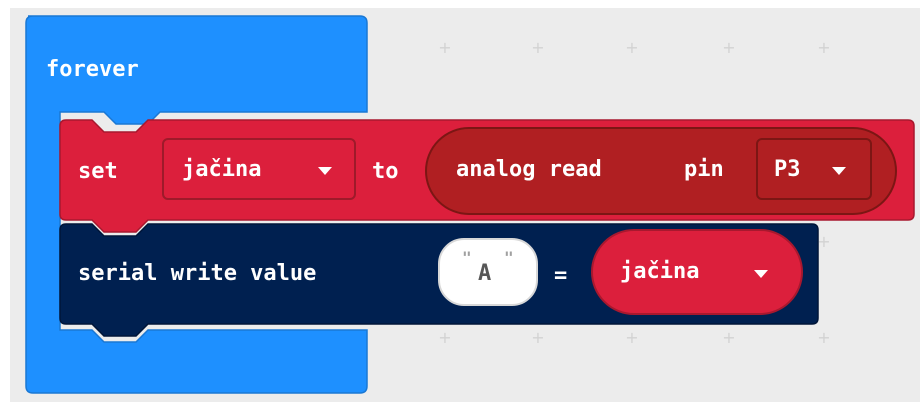 Image resolution: width=920 pixels, height=402 pixels. I want to click on set-label: set, so click(98, 171).